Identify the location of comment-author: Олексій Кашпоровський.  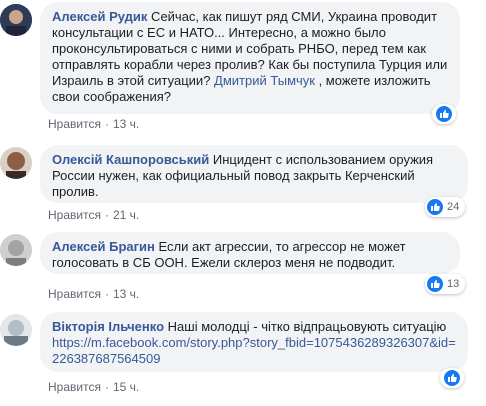
(130, 159).